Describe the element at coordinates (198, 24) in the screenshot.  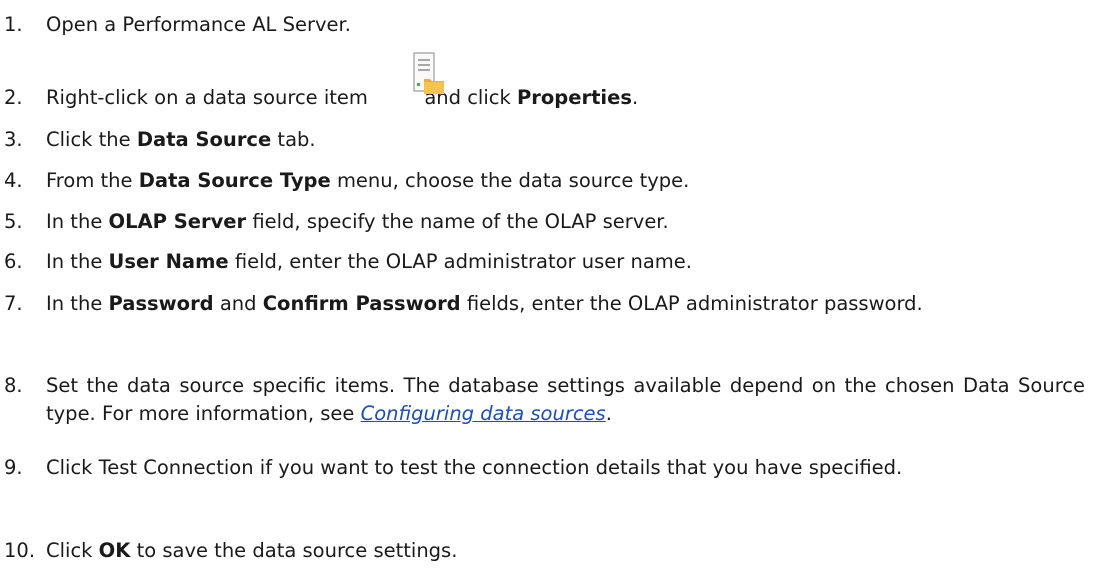
I see `step-text: Open a Performance AL Server.` at that location.